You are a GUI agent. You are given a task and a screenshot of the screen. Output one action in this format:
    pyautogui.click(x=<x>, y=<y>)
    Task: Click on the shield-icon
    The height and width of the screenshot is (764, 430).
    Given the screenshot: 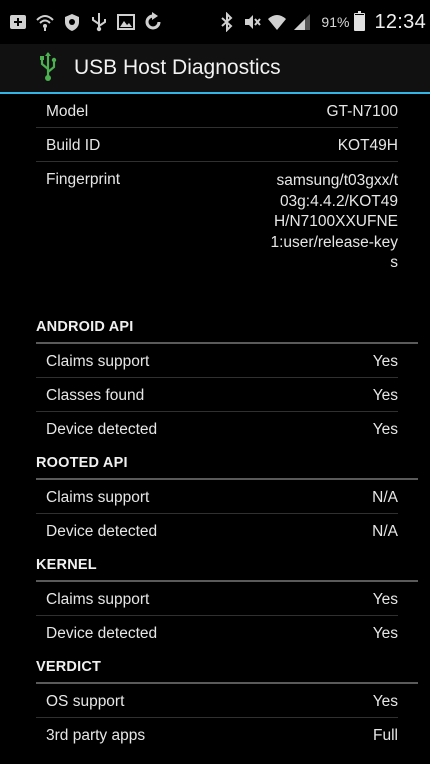 What is the action you would take?
    pyautogui.click(x=72, y=22)
    